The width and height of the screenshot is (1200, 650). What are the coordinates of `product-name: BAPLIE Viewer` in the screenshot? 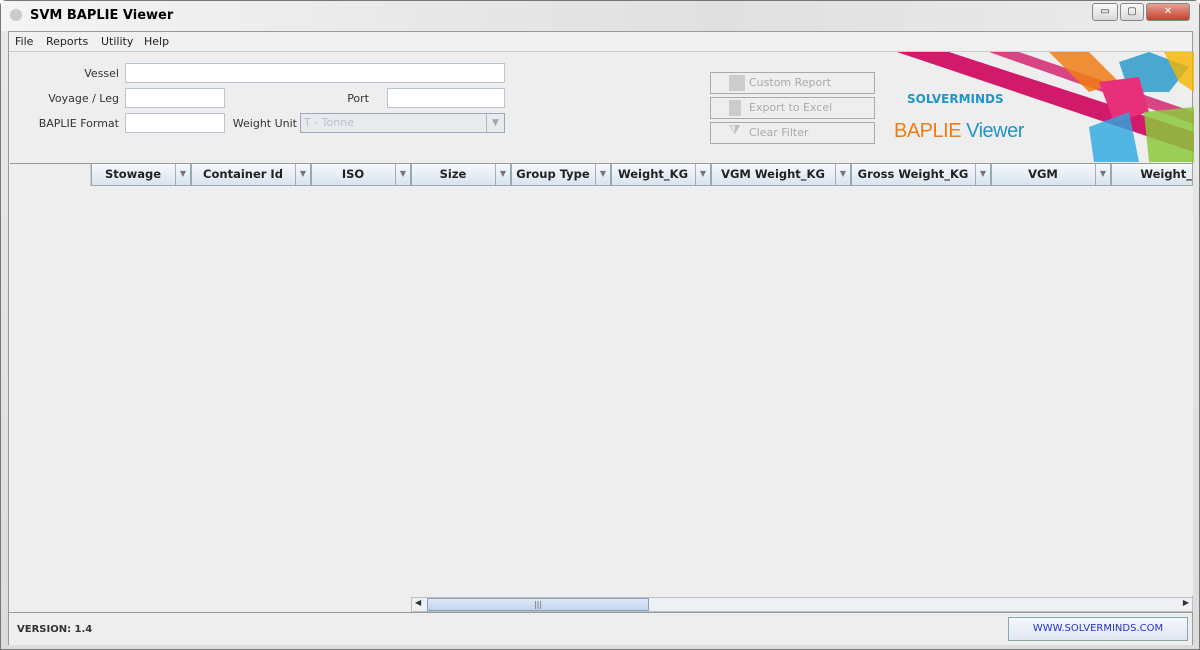 It's located at (959, 131).